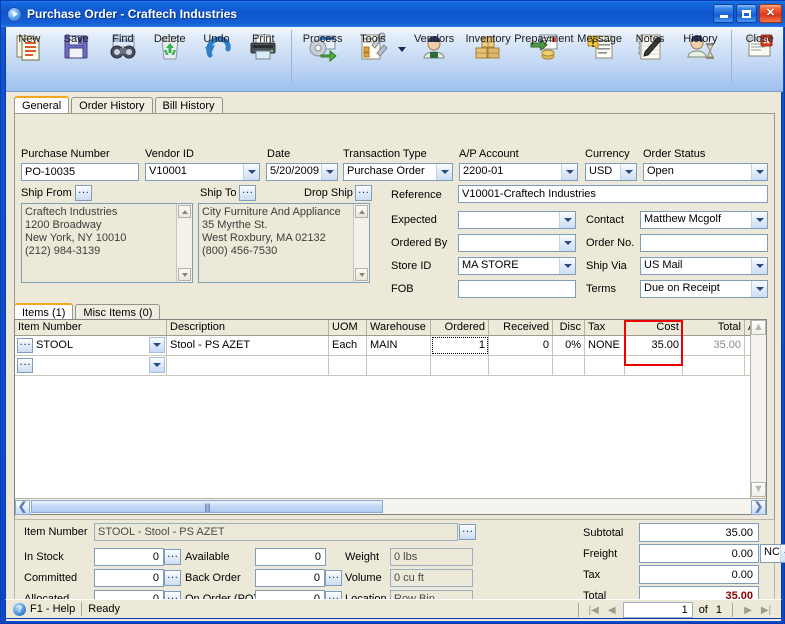 The width and height of the screenshot is (785, 624). Describe the element at coordinates (202, 172) in the screenshot. I see `vendor-id-combo: V10001` at that location.